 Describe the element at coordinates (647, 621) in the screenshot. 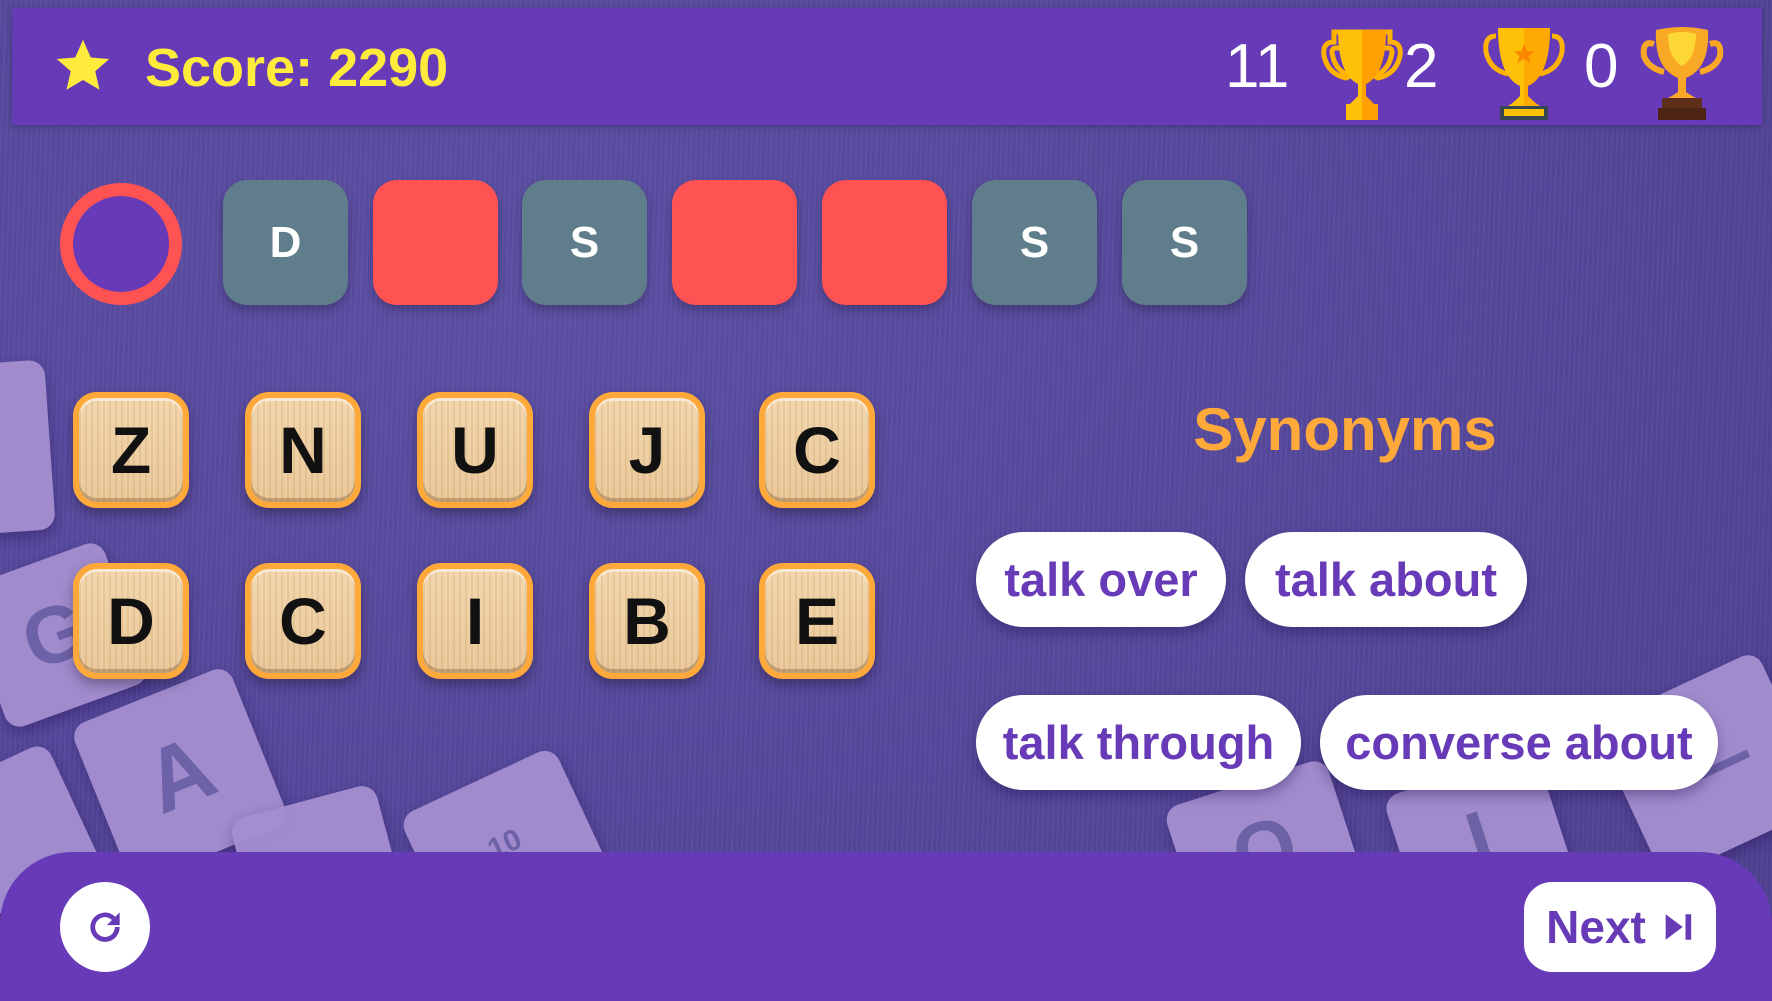

I see `letter-tile: B` at that location.